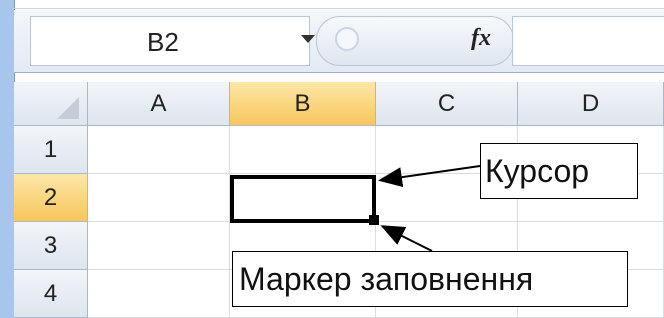 This screenshot has width=664, height=318. Describe the element at coordinates (159, 198) in the screenshot. I see `cell-a2` at that location.